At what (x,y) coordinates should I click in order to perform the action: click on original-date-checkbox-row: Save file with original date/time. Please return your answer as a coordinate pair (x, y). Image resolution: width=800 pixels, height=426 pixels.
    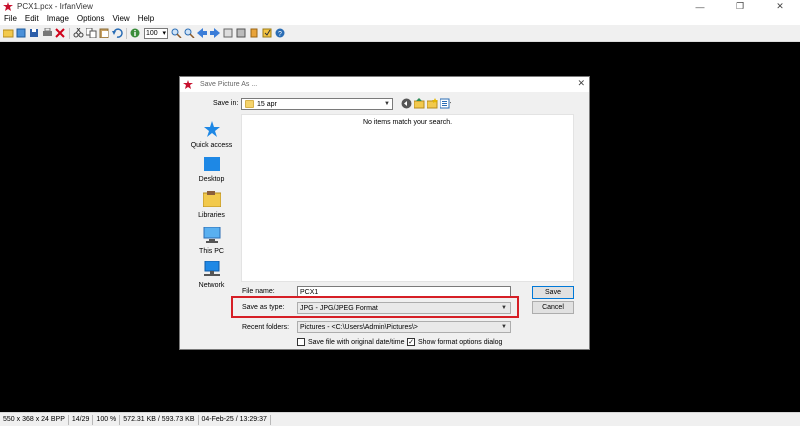
    Looking at the image, I should click on (351, 342).